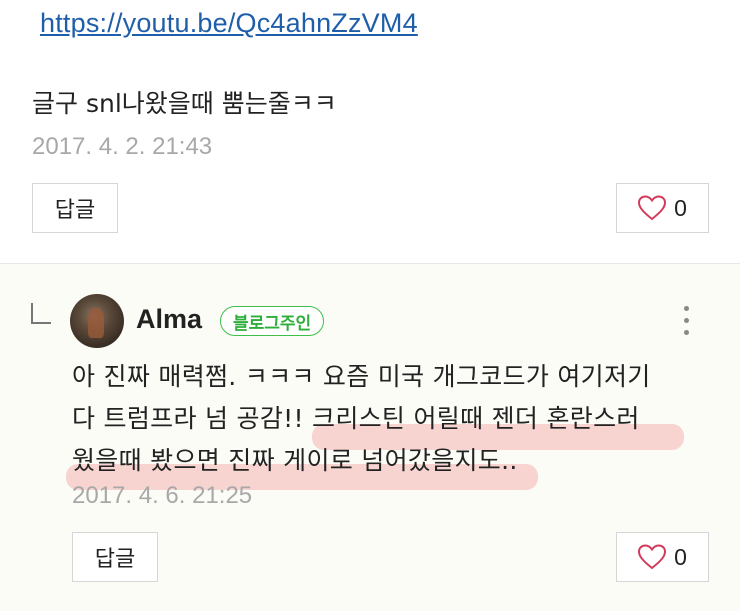  I want to click on reply-text-line: 다 트럼프라 넘 공감!! 크리스틴 어릴때 젠더 혼란스러, so click(356, 418).